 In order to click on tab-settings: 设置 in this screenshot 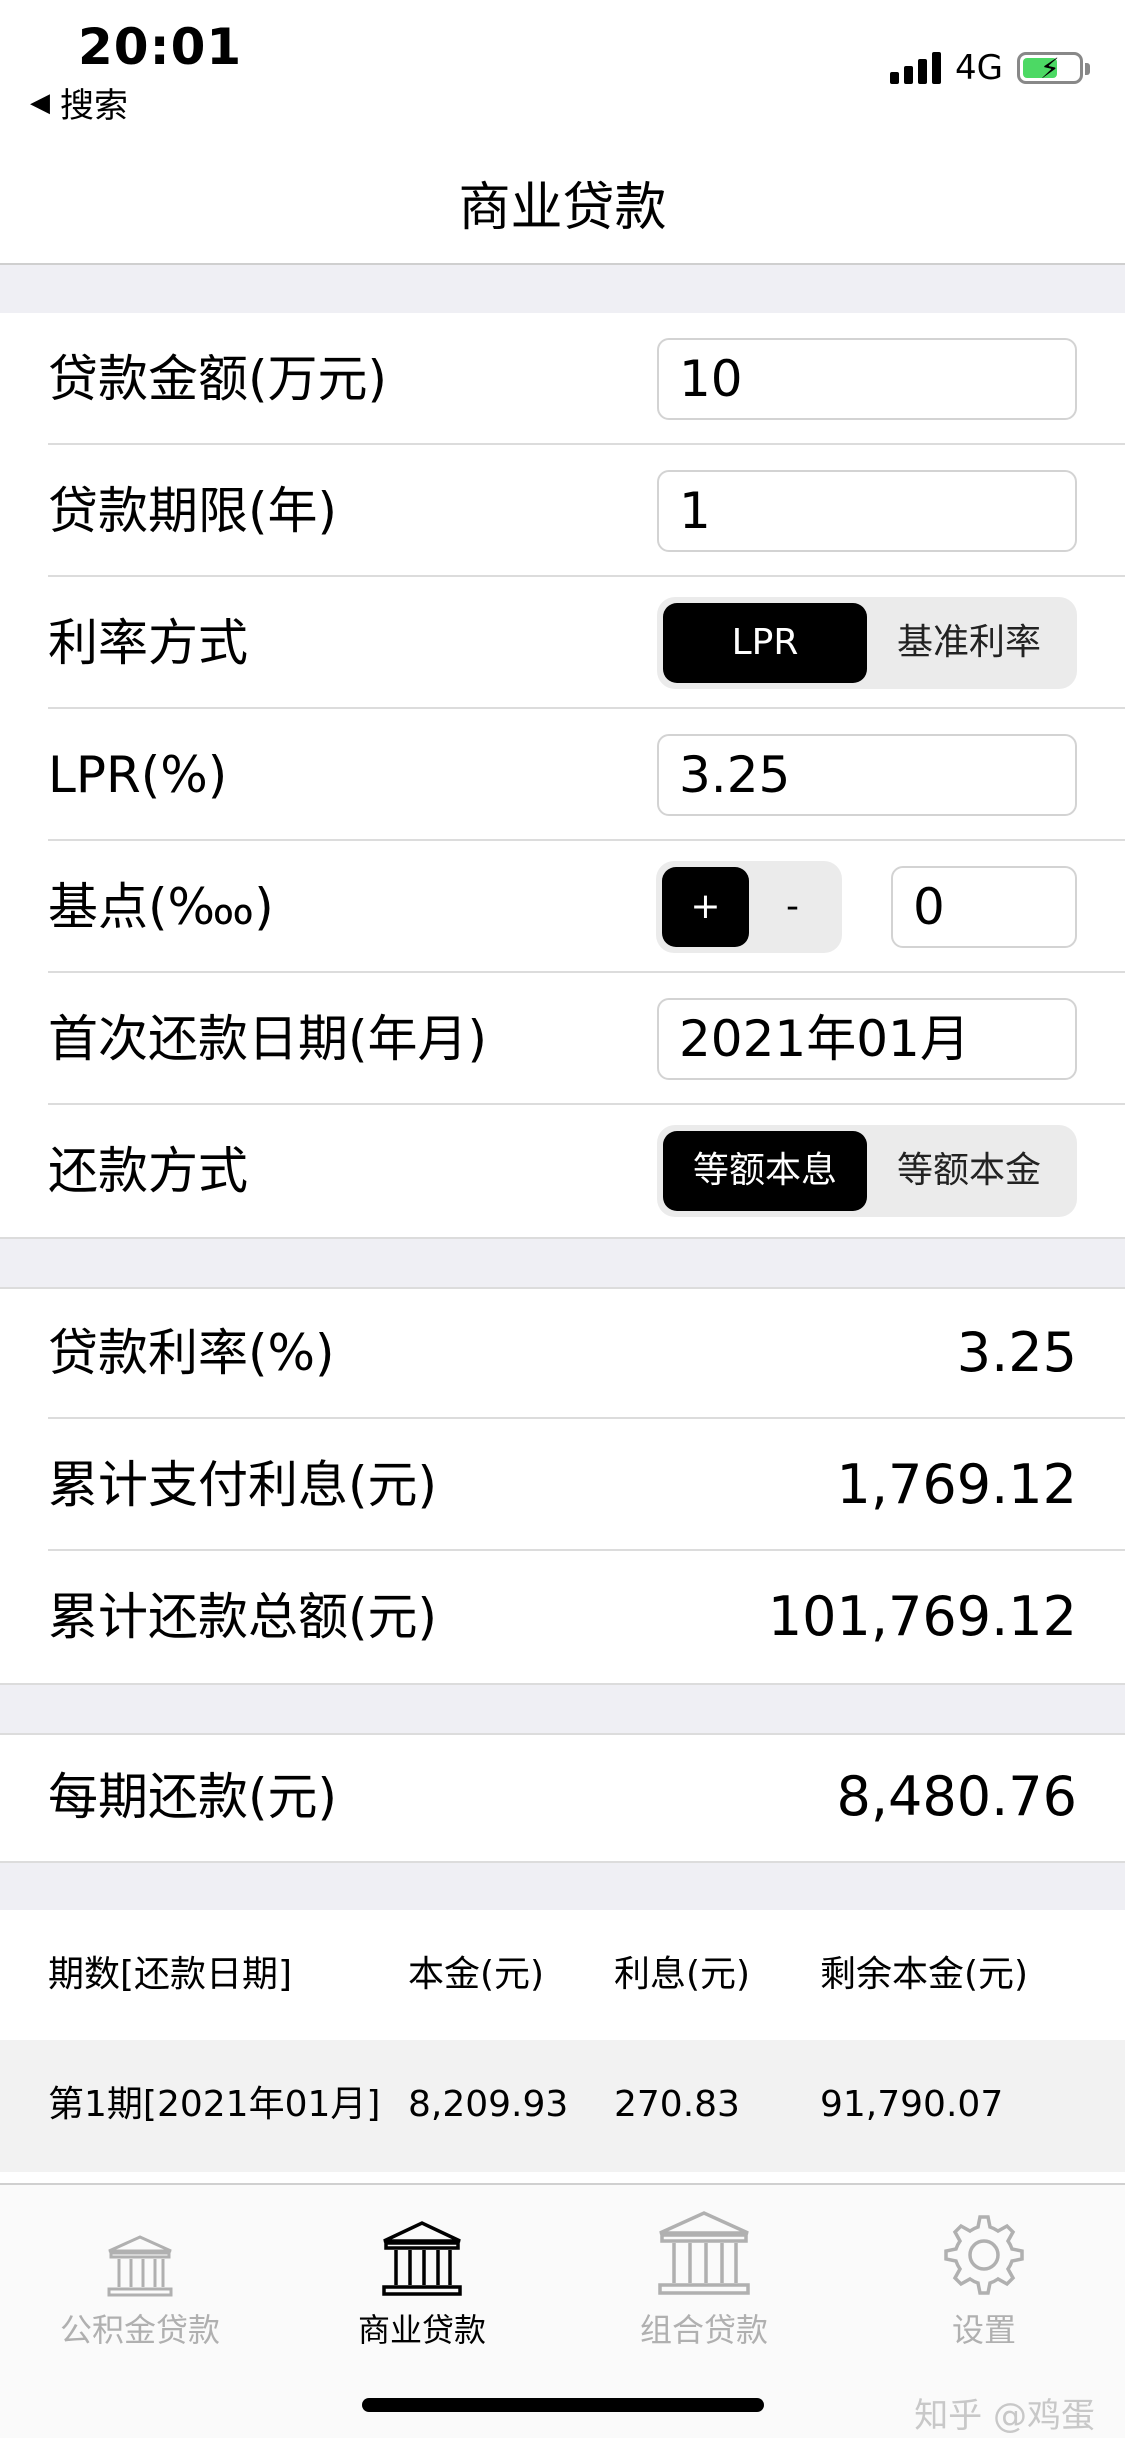, I will do `click(984, 2277)`.